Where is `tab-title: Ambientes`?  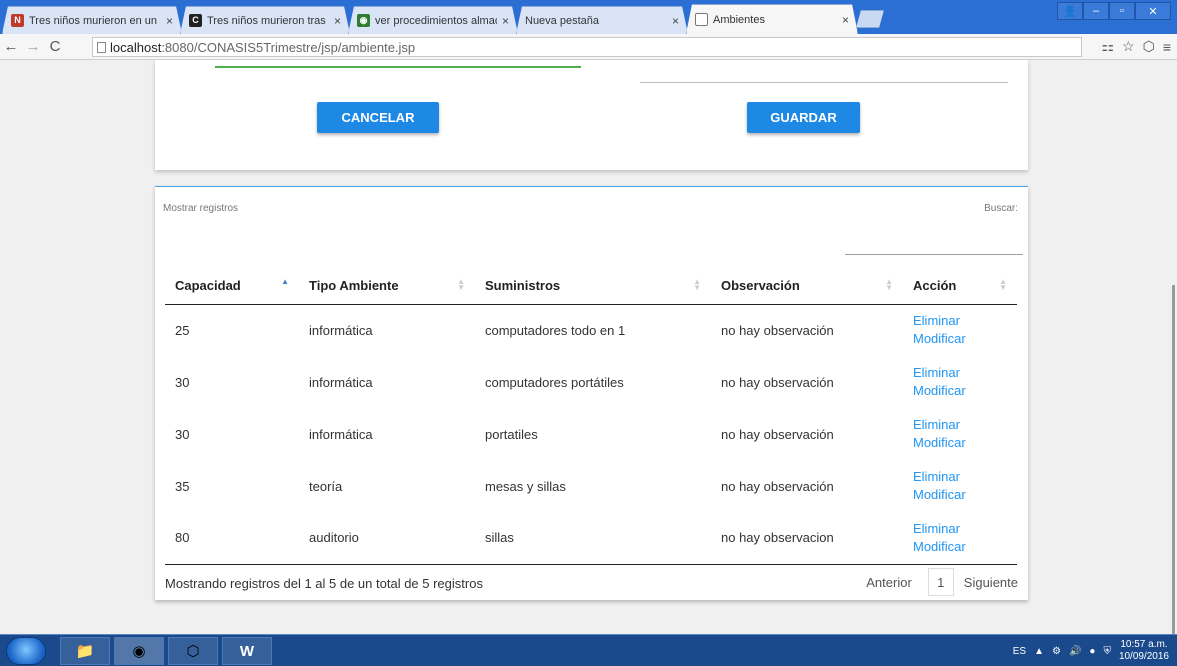 tab-title: Ambientes is located at coordinates (739, 19).